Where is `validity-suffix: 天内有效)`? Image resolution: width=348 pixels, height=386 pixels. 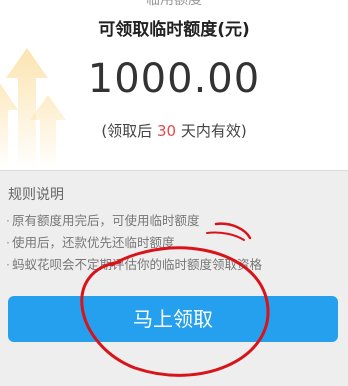 validity-suffix: 天内有效) is located at coordinates (211, 131).